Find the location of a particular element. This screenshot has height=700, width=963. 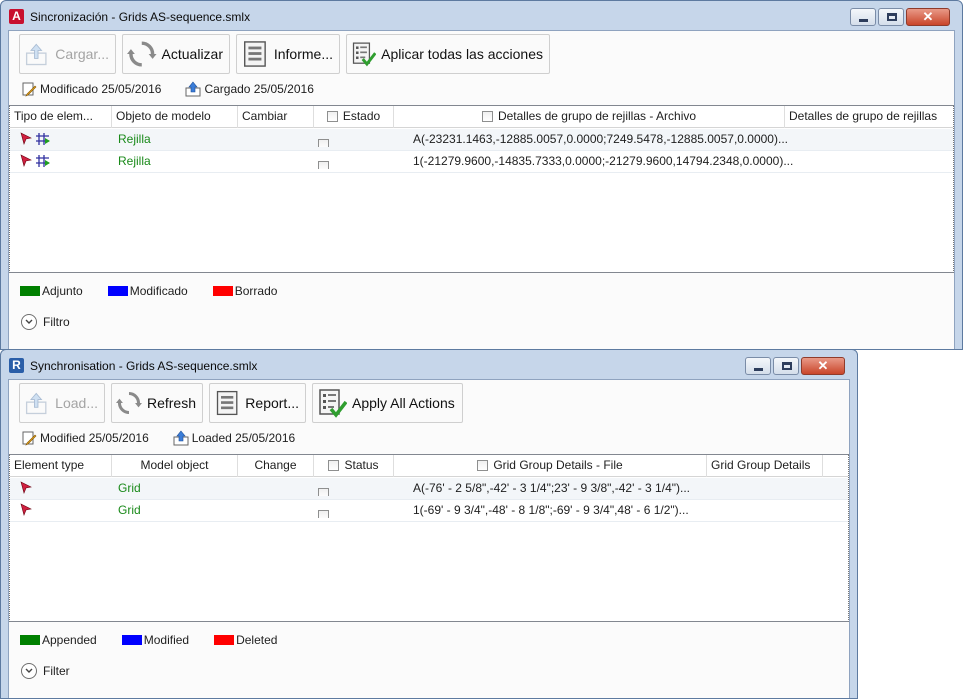

appended-swatch is located at coordinates (30, 640).